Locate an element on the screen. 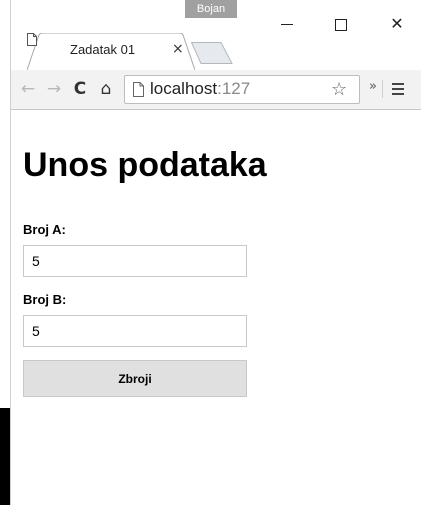  menu-button is located at coordinates (399, 89).